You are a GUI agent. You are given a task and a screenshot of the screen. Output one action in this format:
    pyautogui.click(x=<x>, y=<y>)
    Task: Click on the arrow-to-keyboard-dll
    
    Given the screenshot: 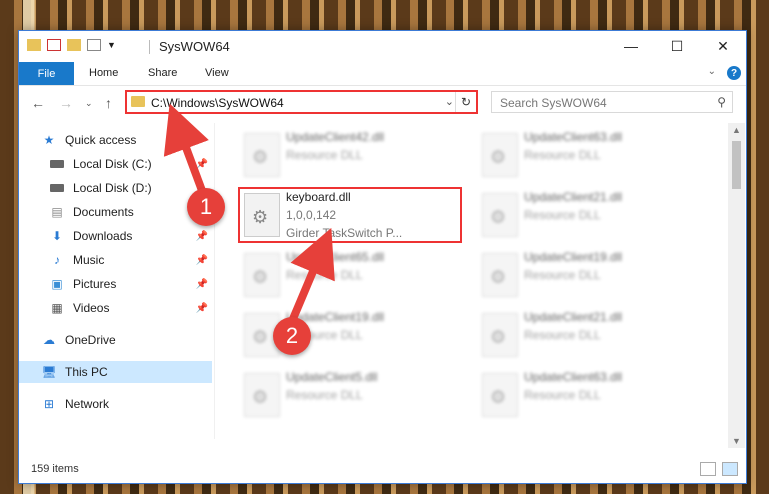 What is the action you would take?
    pyautogui.click(x=310, y=277)
    